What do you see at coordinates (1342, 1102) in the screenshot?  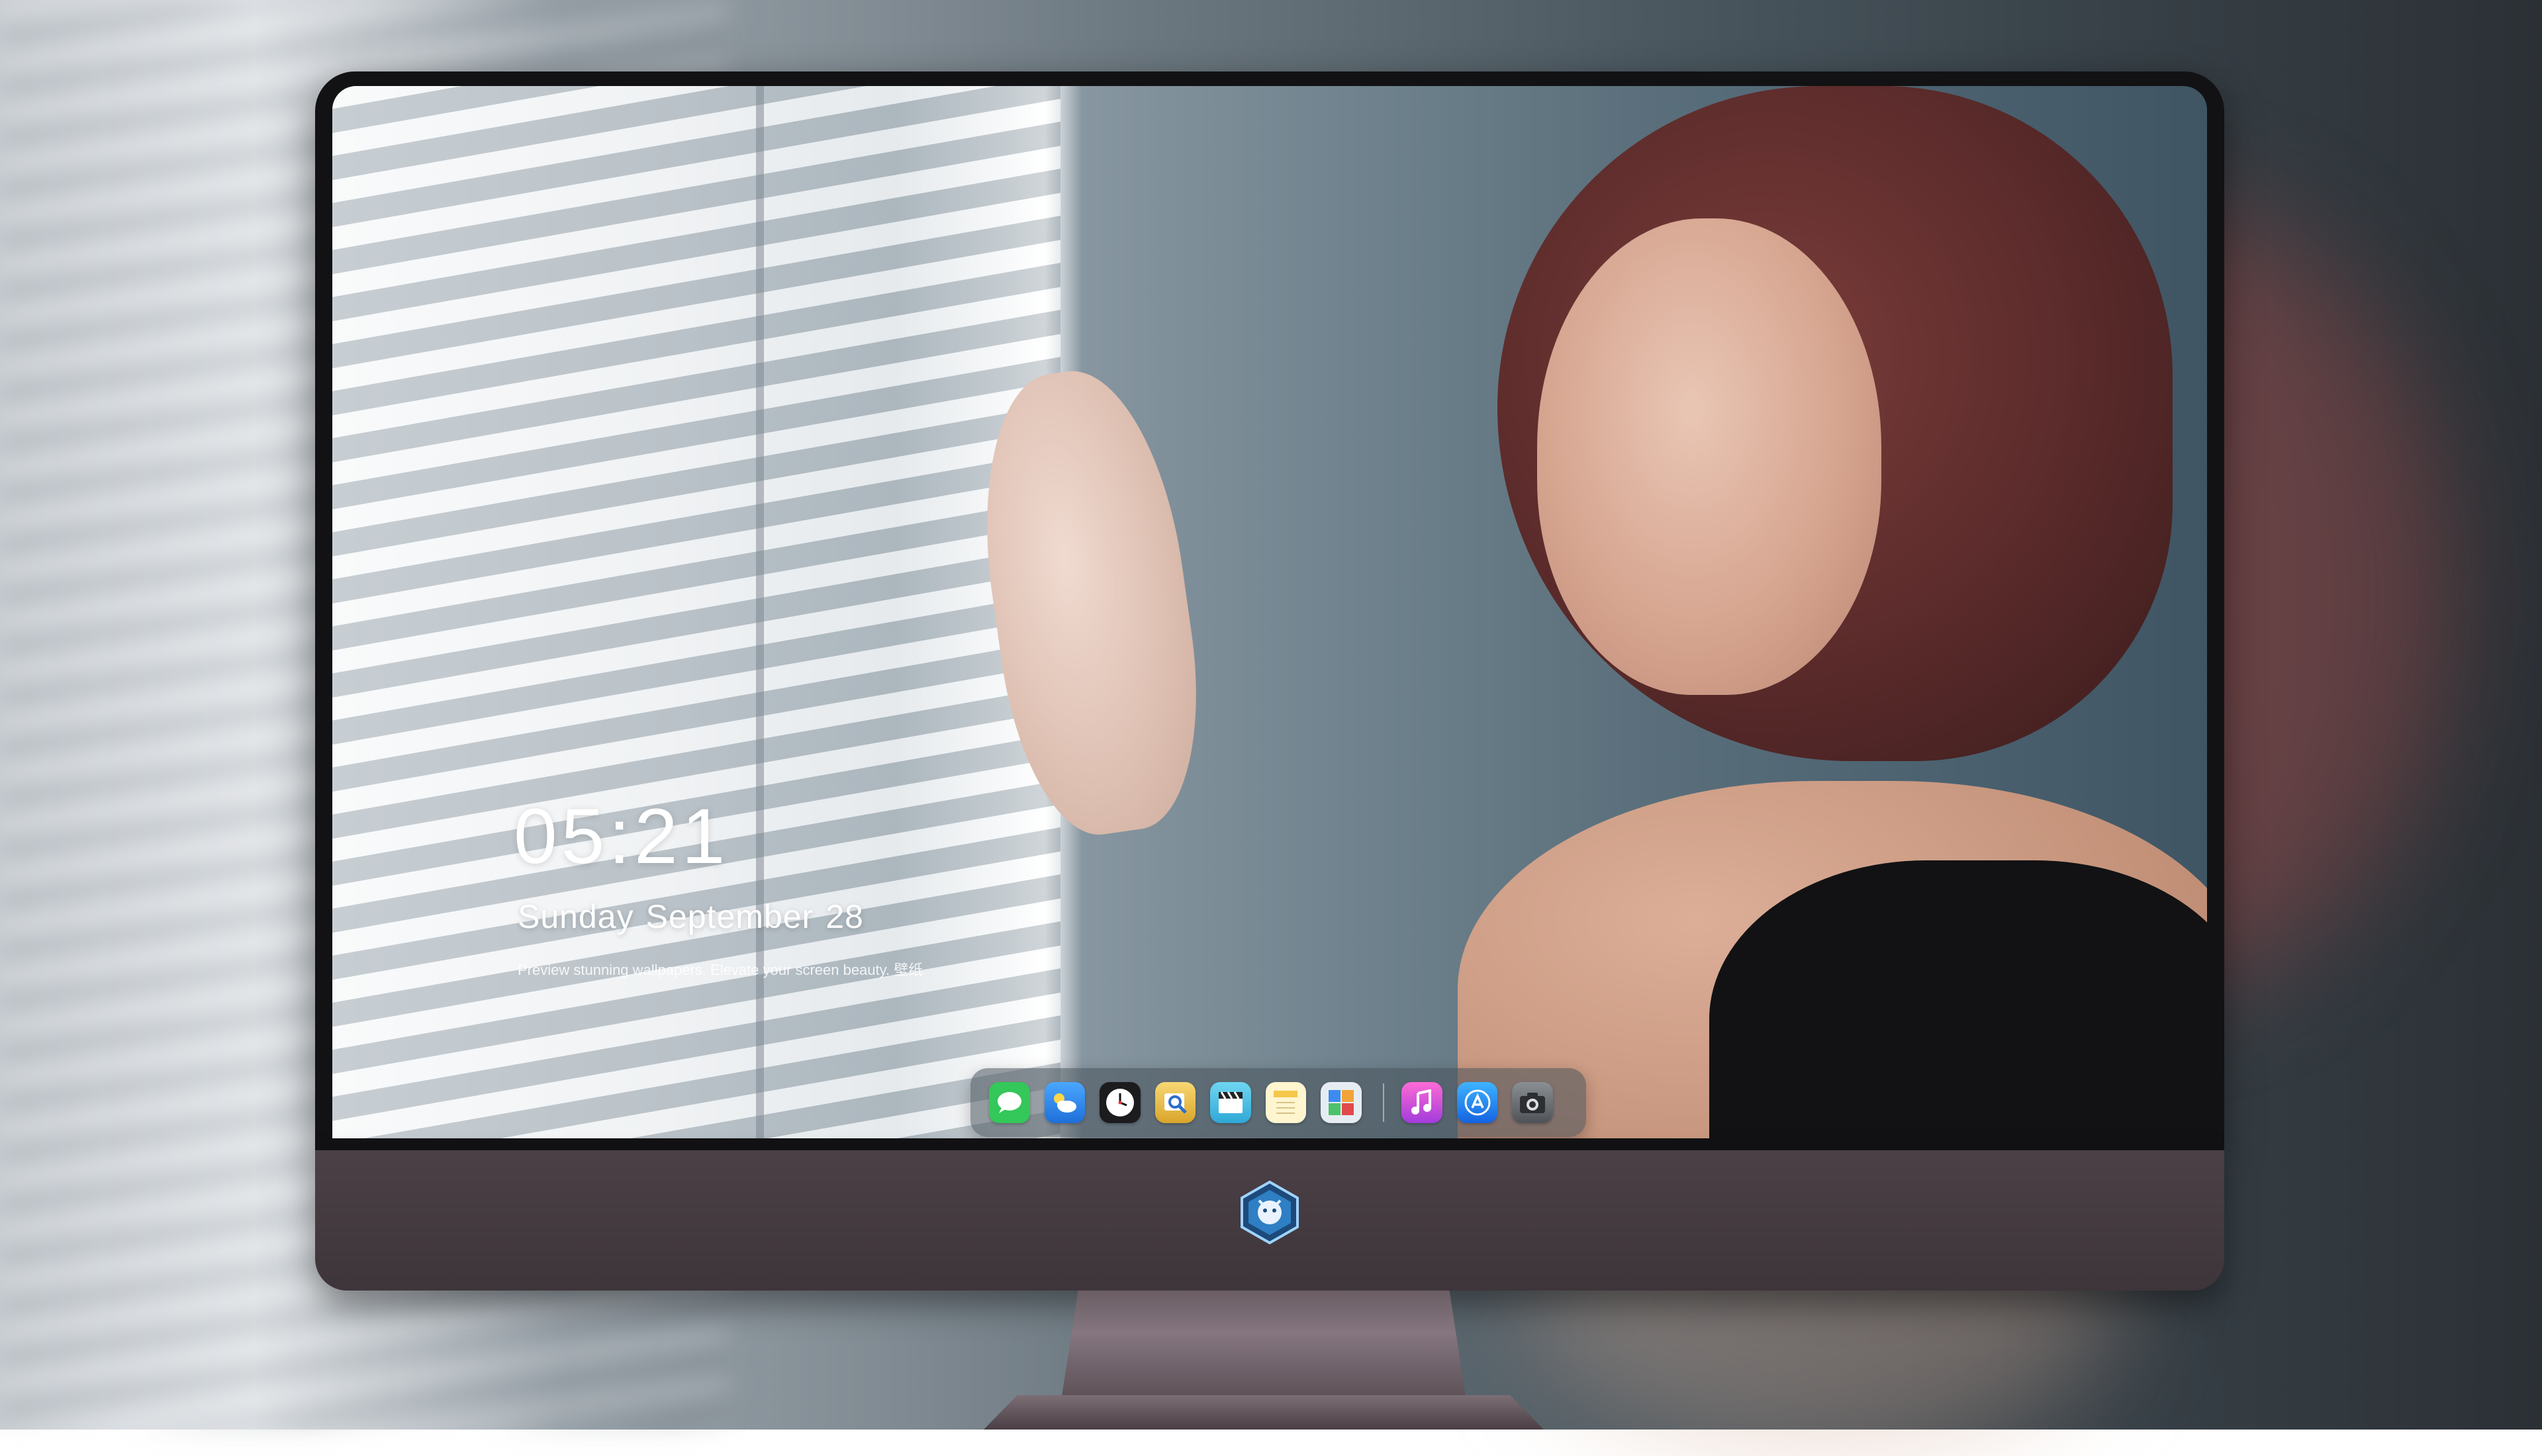 I see `photo-editor-icon` at bounding box center [1342, 1102].